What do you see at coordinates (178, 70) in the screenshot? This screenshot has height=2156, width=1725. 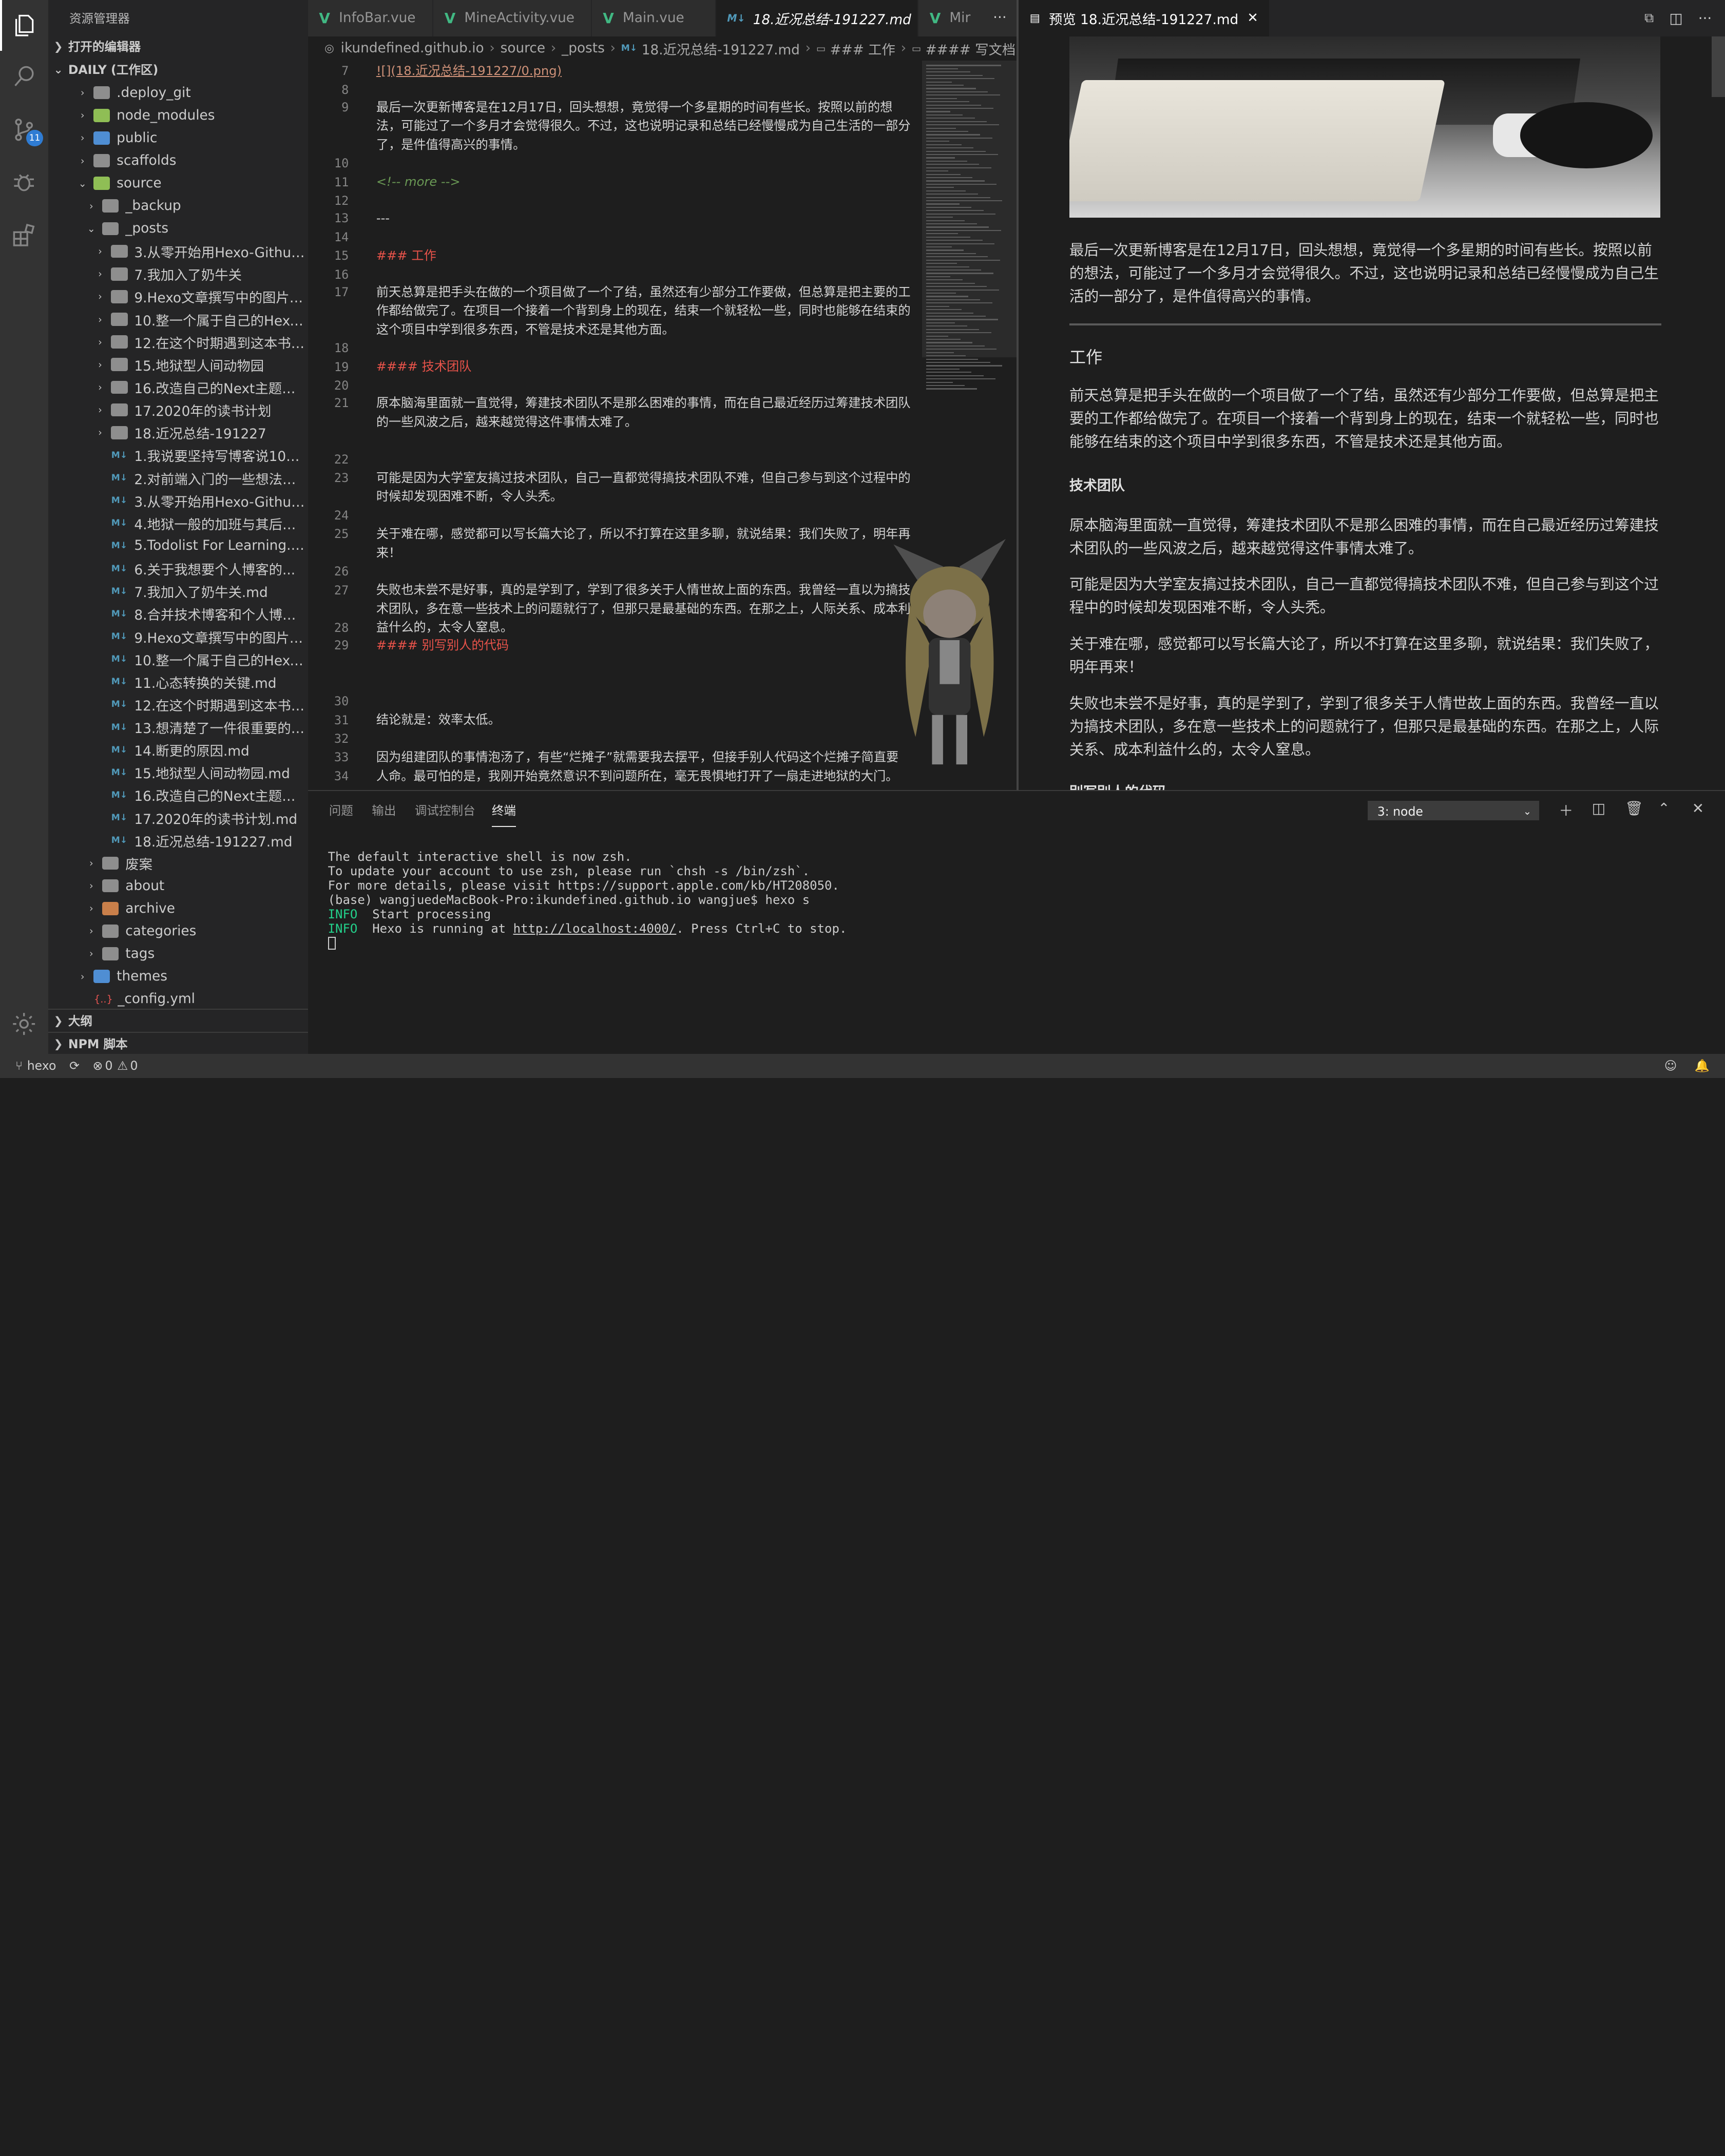 I see `workspace-header: ⌄ DAILY (工作区)` at bounding box center [178, 70].